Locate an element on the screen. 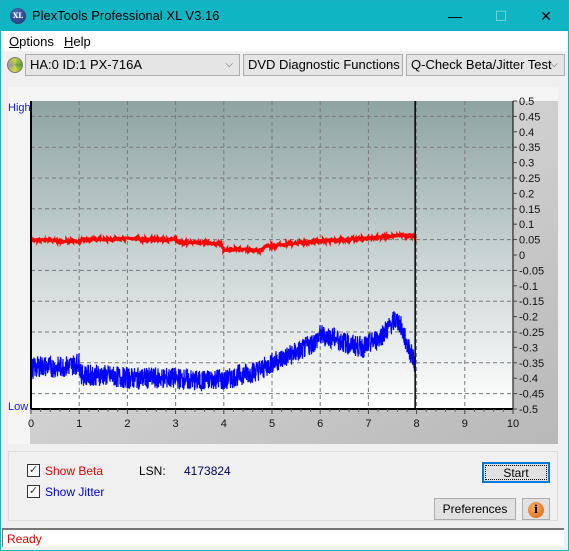 This screenshot has width=569, height=551. x-tick-label: 8 is located at coordinates (417, 424).